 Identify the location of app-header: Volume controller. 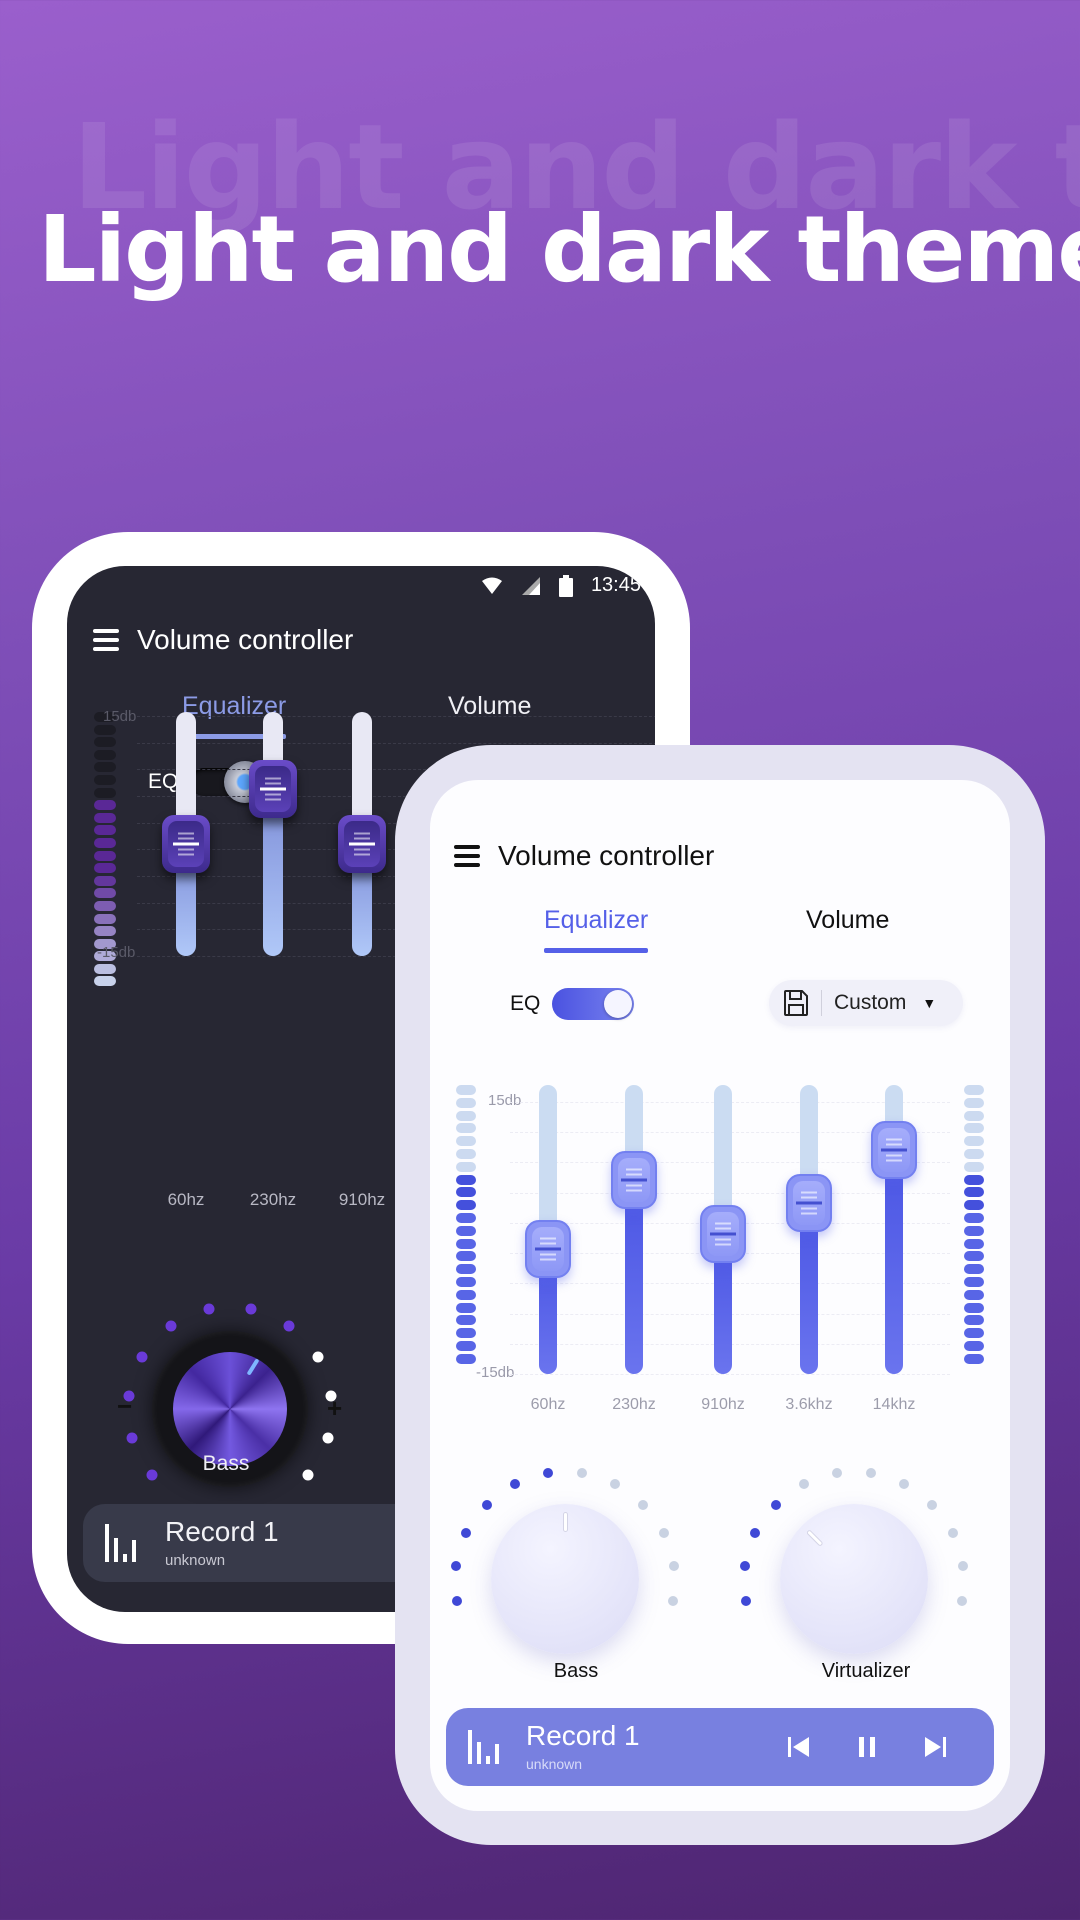
(584, 856).